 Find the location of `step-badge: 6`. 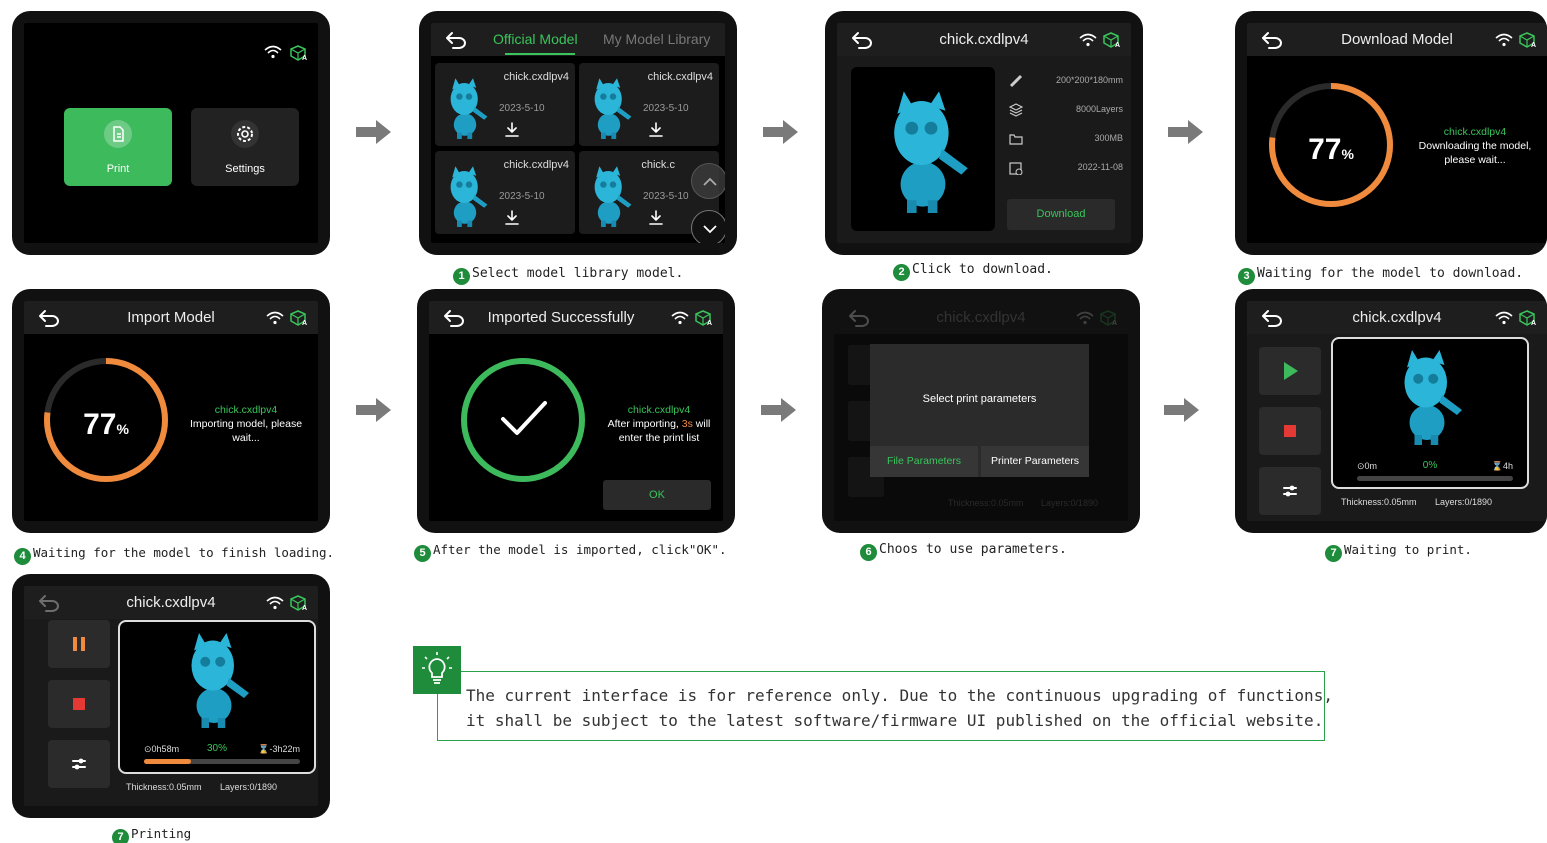

step-badge: 6 is located at coordinates (868, 552).